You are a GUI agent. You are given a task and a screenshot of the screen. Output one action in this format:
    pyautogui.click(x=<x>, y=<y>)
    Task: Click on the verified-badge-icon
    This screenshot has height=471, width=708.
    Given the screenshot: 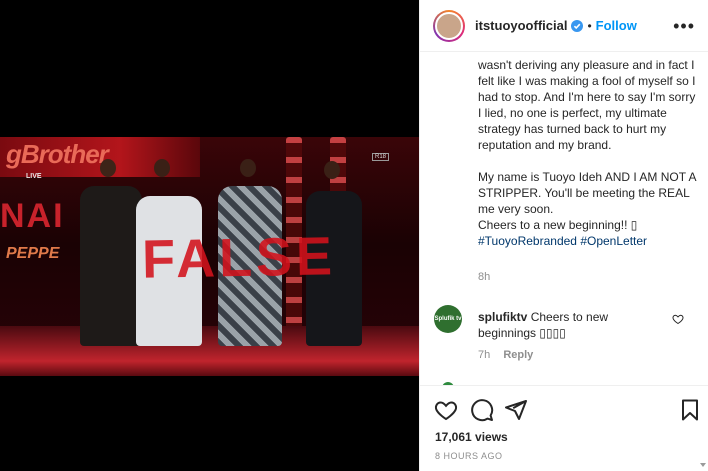 What is the action you would take?
    pyautogui.click(x=577, y=25)
    